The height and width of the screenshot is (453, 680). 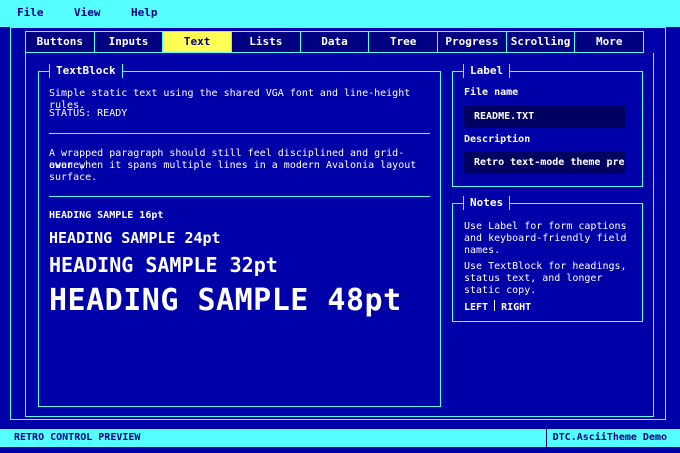 I want to click on textblock-legend: TextBlock, so click(x=86, y=71).